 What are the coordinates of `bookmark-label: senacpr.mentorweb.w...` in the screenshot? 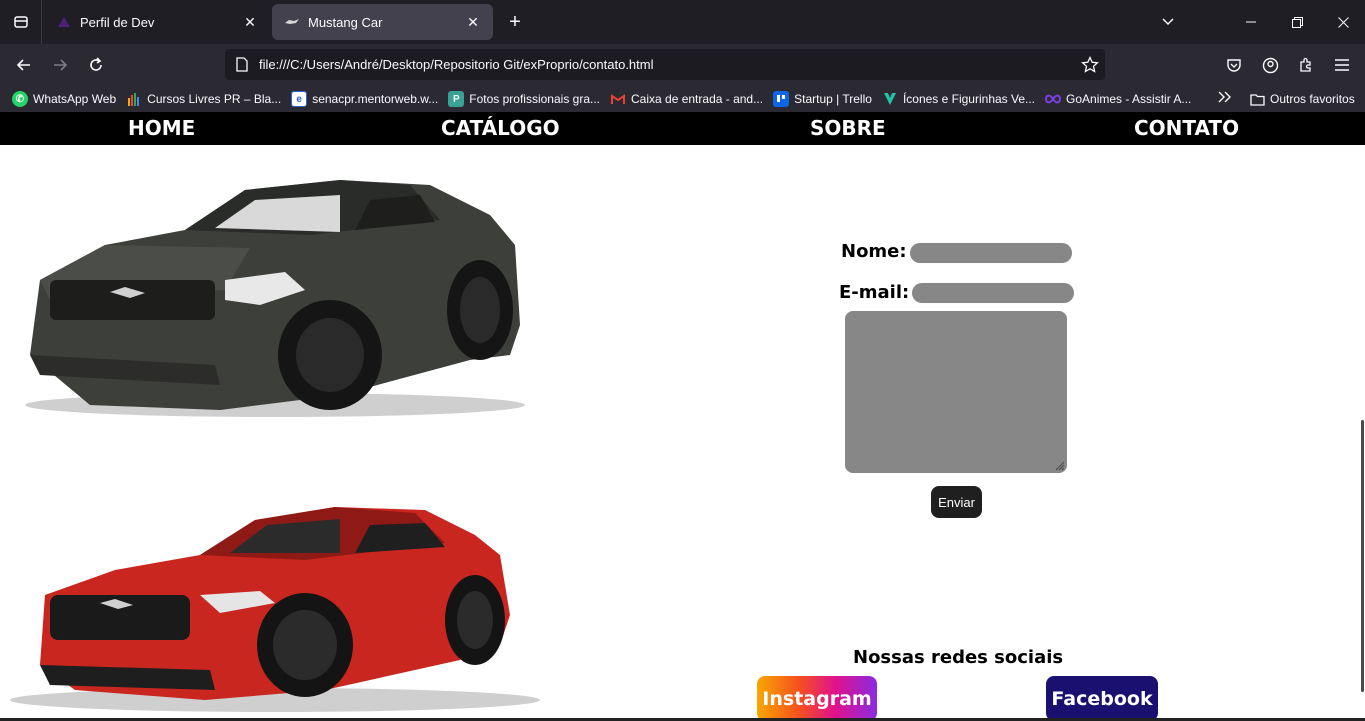 It's located at (375, 99).